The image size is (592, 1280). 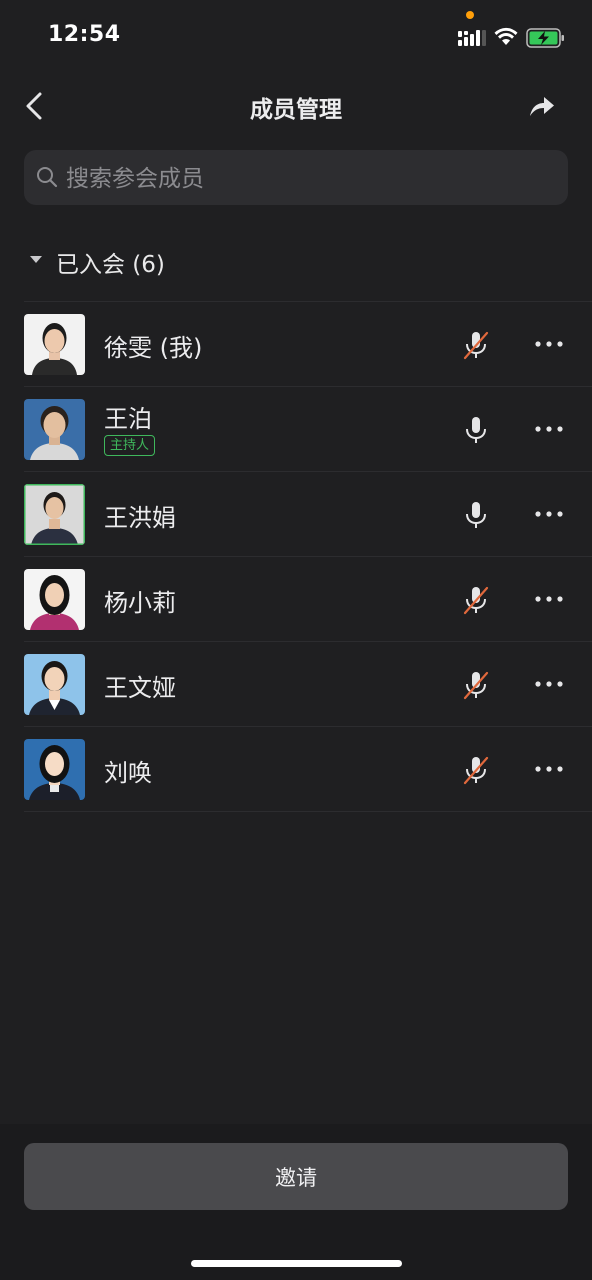 What do you see at coordinates (296, 1263) in the screenshot?
I see `home-indicator` at bounding box center [296, 1263].